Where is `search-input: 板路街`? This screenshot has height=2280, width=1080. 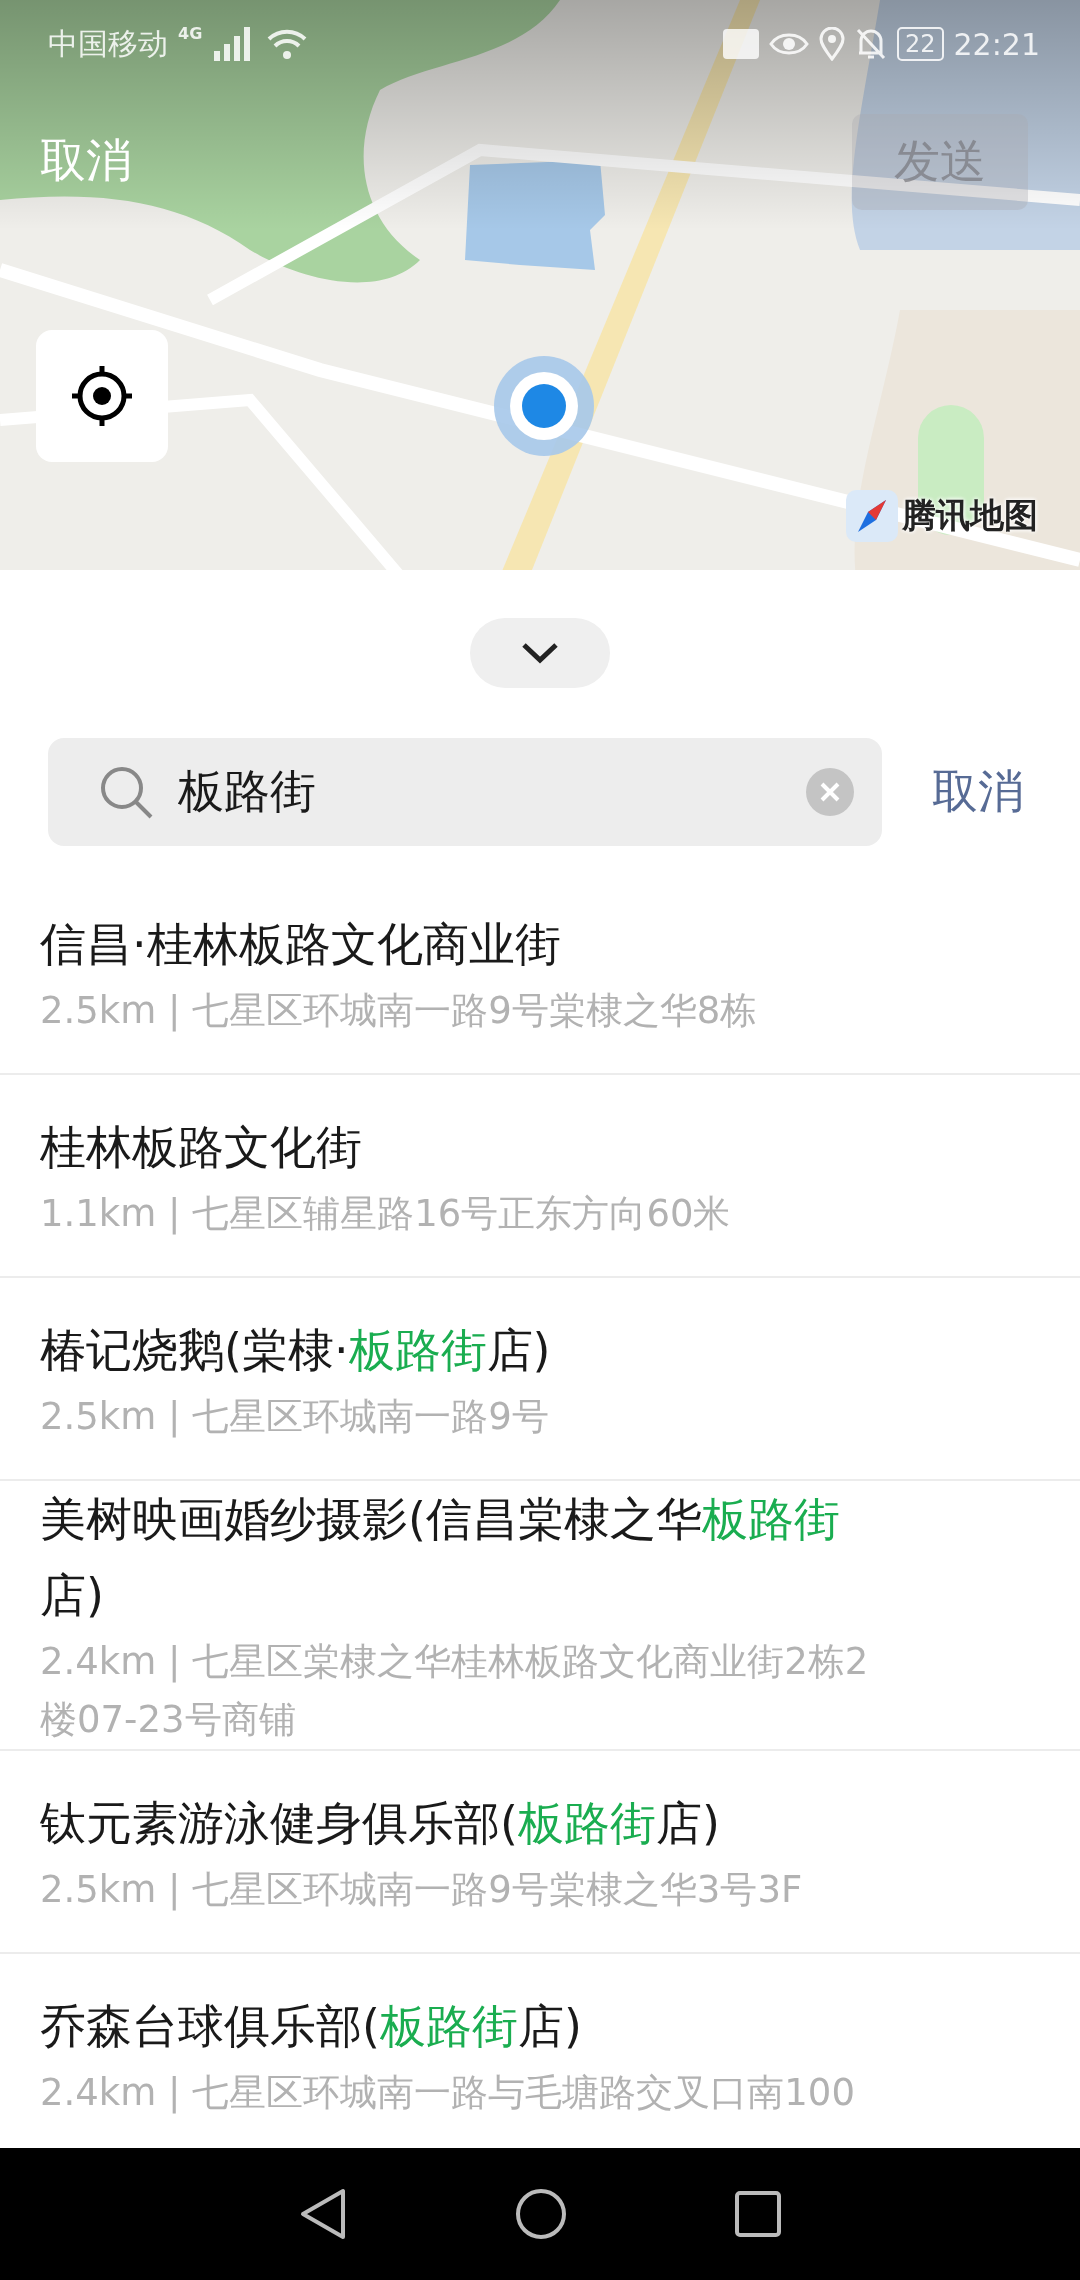 search-input: 板路街 is located at coordinates (480, 792).